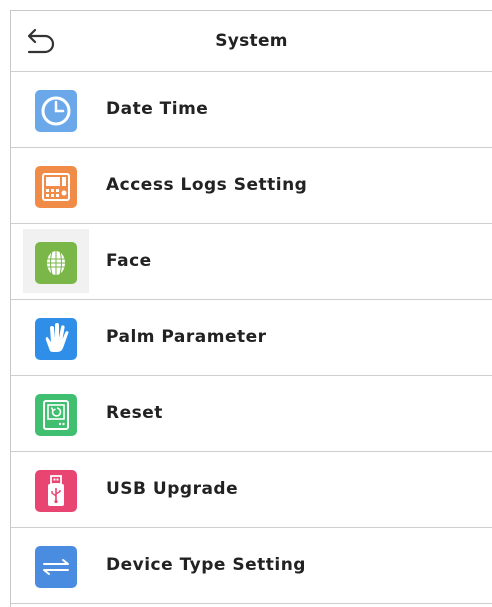 Image resolution: width=492 pixels, height=607 pixels. I want to click on clock-icon, so click(56, 111).